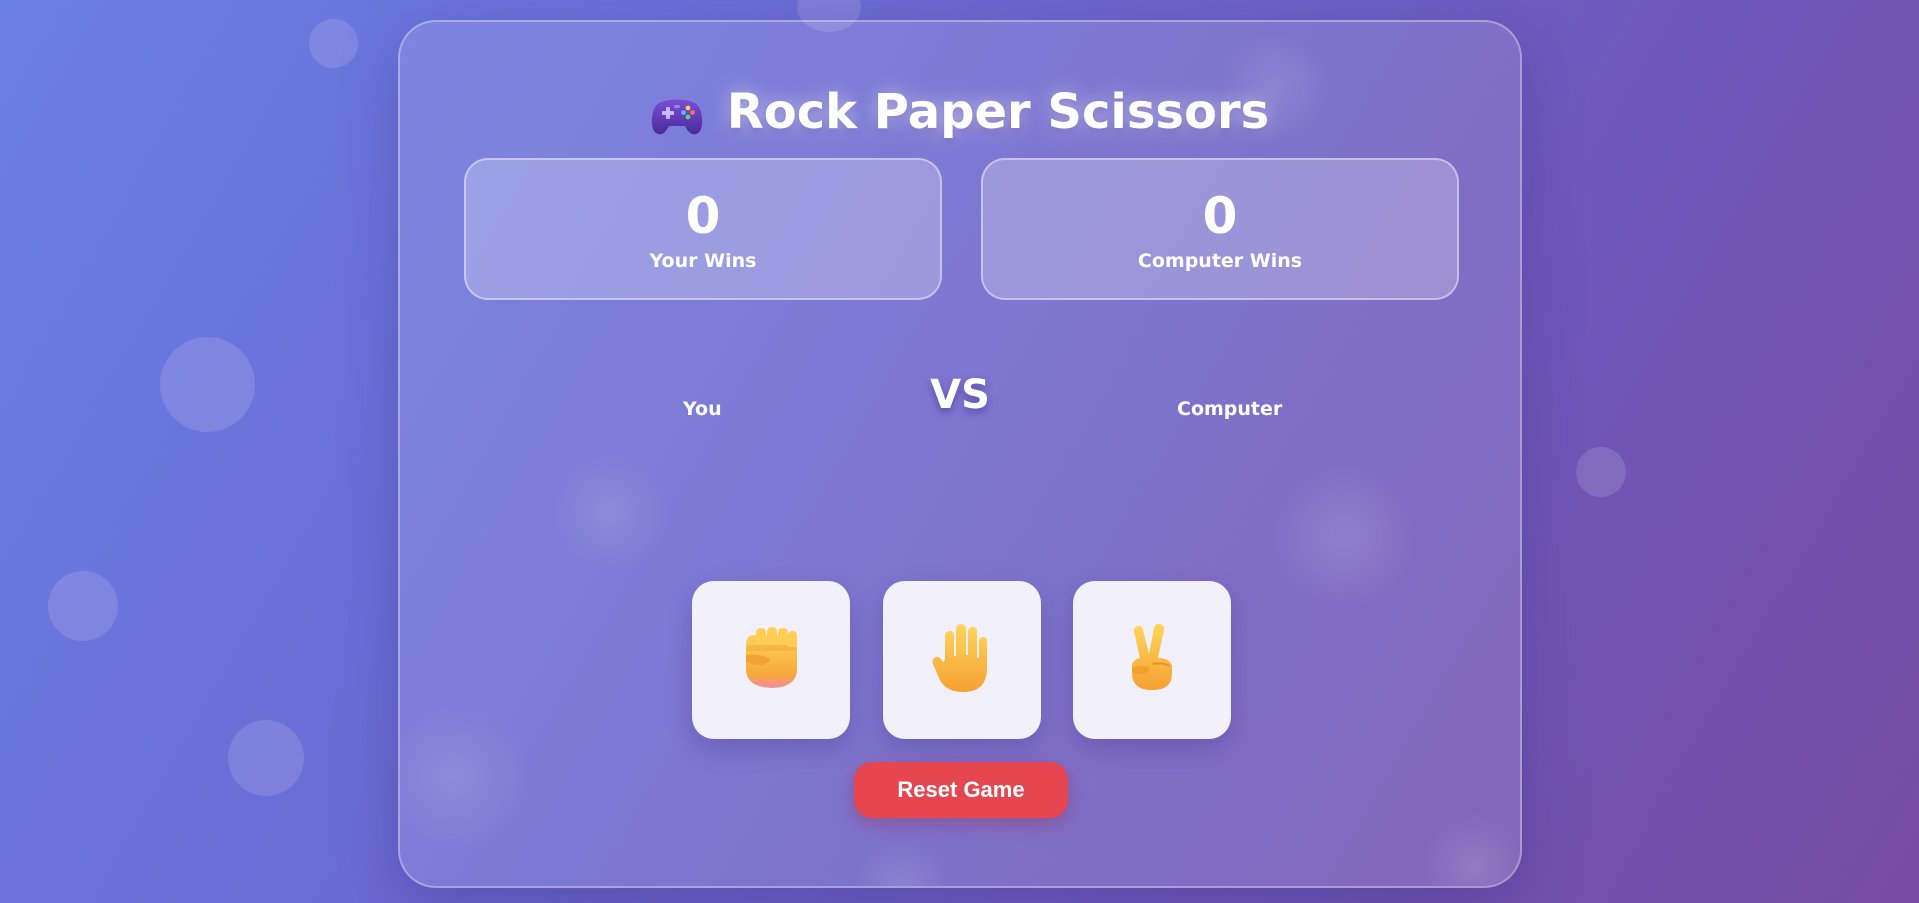 The image size is (1919, 903). I want to click on page-title: Rock Paper Scissors, so click(960, 112).